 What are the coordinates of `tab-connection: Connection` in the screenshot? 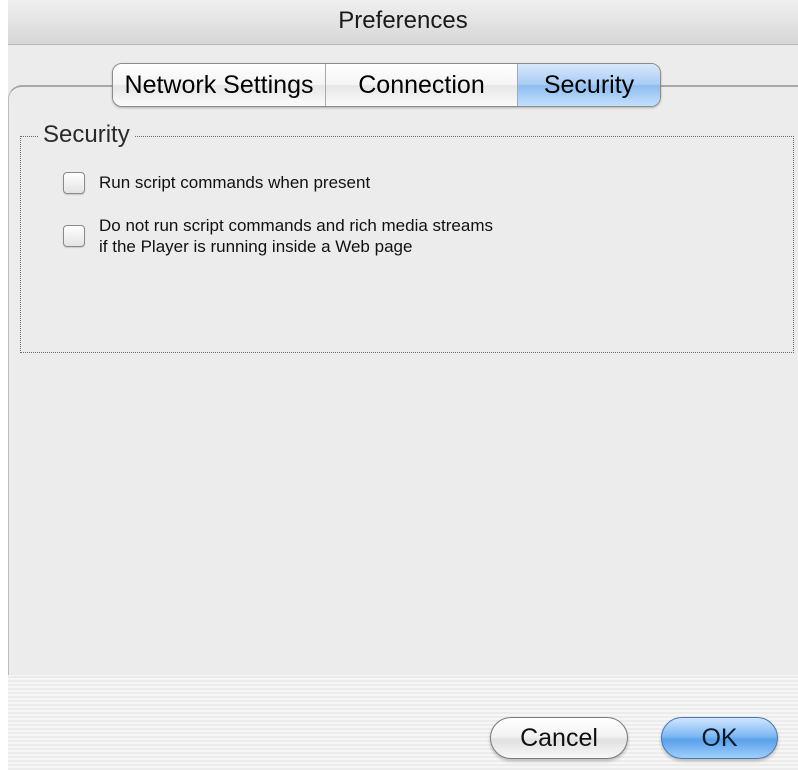 It's located at (422, 85).